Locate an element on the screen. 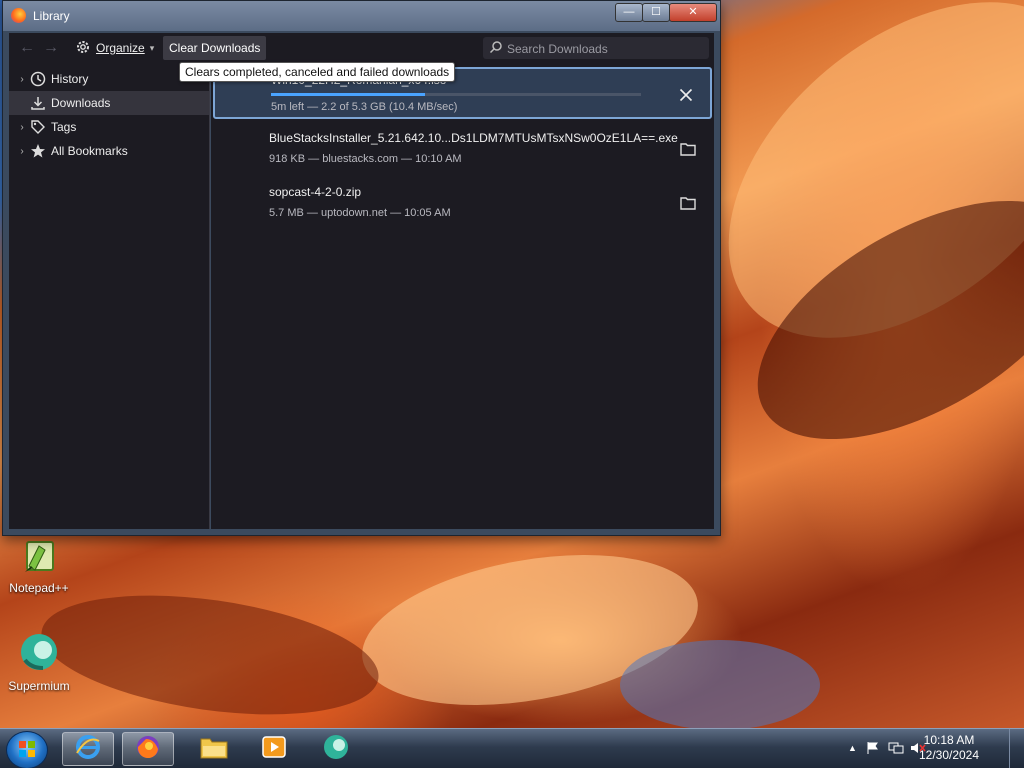 The image size is (1024, 768). close-button: ✕ is located at coordinates (693, 12).